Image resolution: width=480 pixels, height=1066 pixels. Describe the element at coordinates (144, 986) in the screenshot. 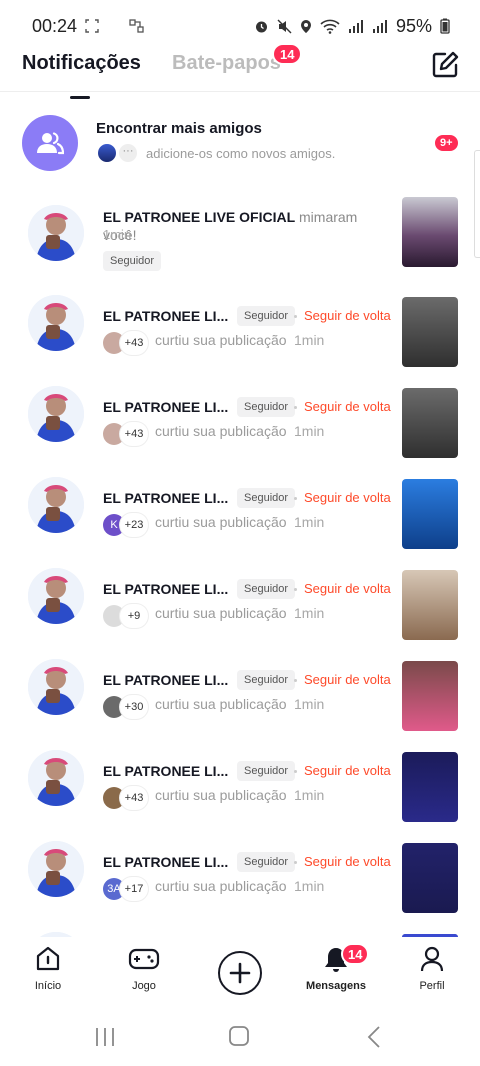

I see `nav-game-label: Jogo` at that location.